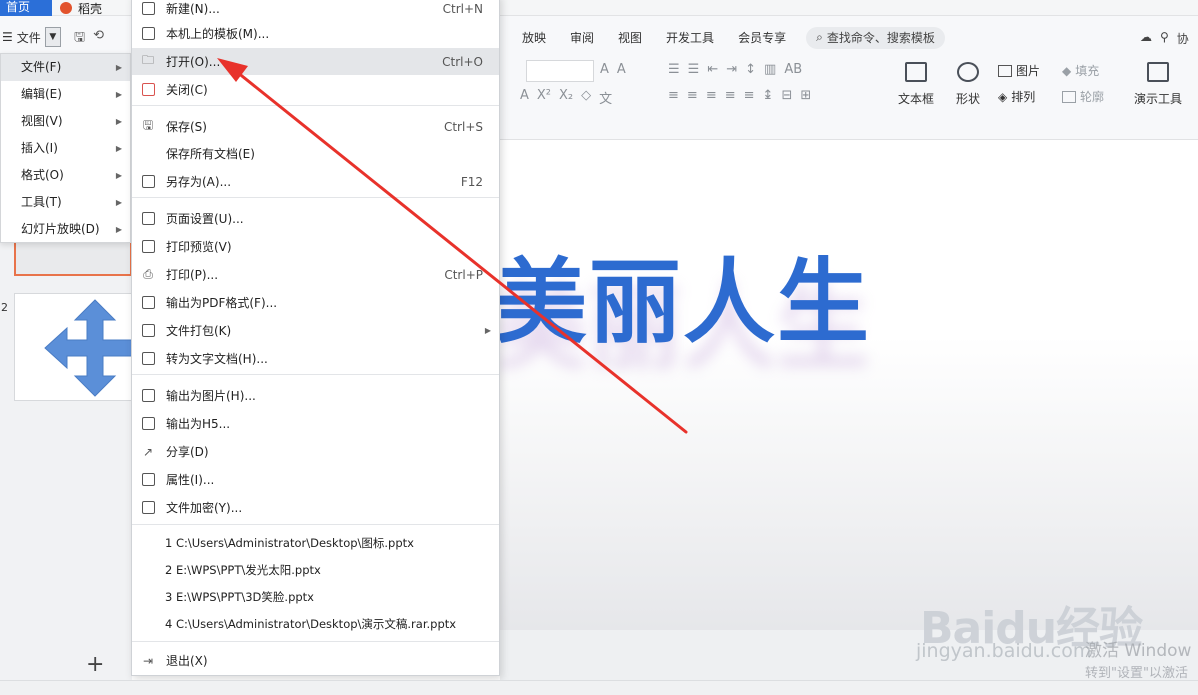 Image resolution: width=1198 pixels, height=695 pixels. What do you see at coordinates (79, 39) in the screenshot?
I see `save-icon: 🖫` at bounding box center [79, 39].